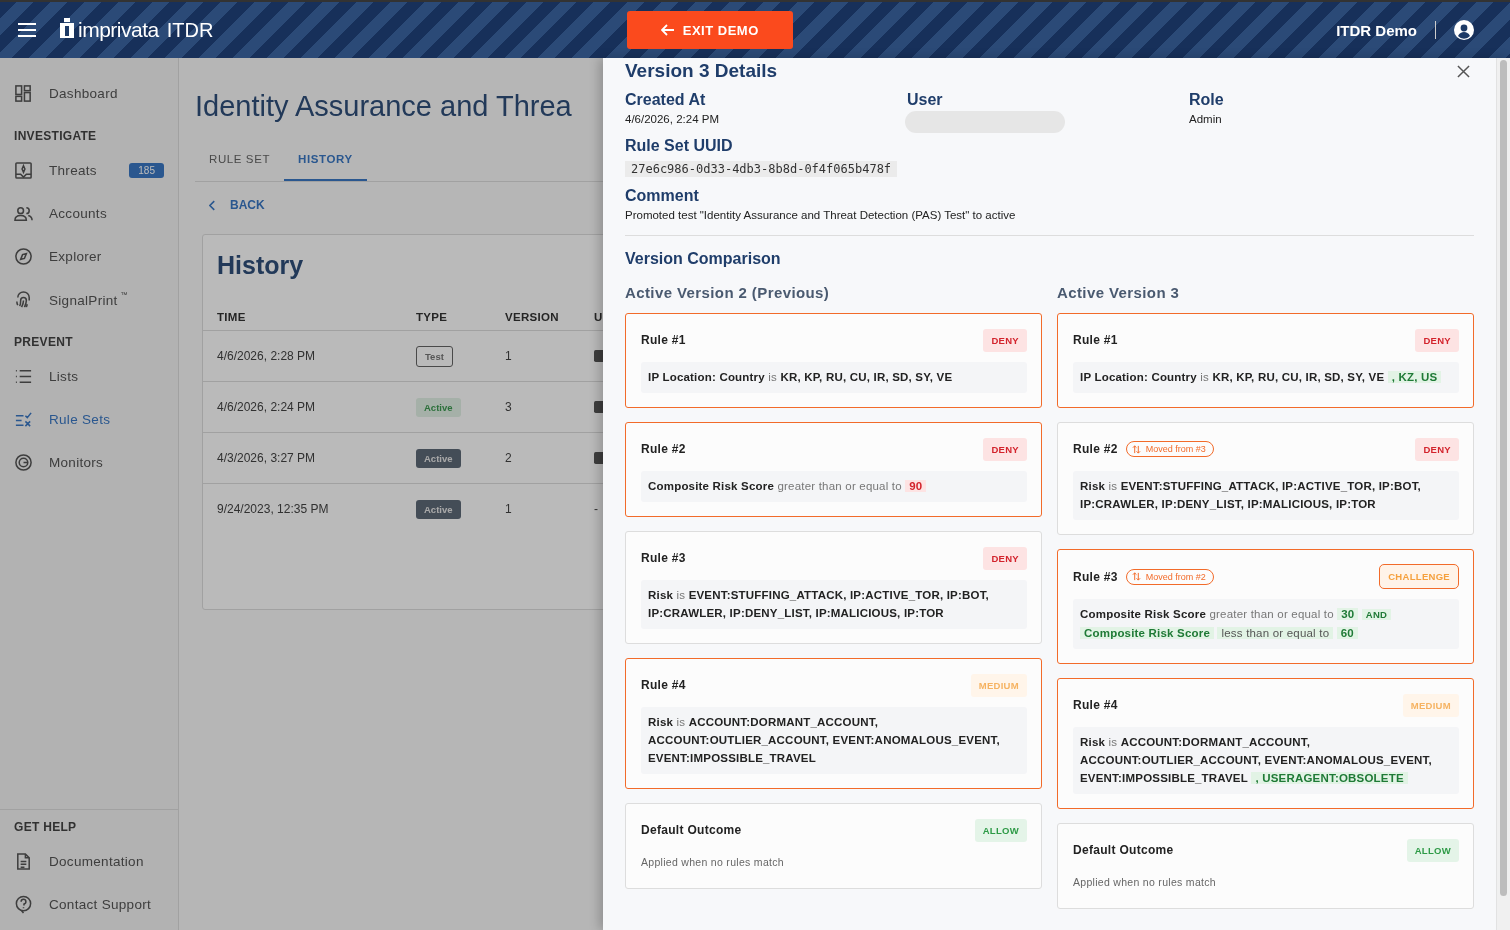 The image size is (1510, 930). I want to click on field-value: Admin, so click(1206, 119).